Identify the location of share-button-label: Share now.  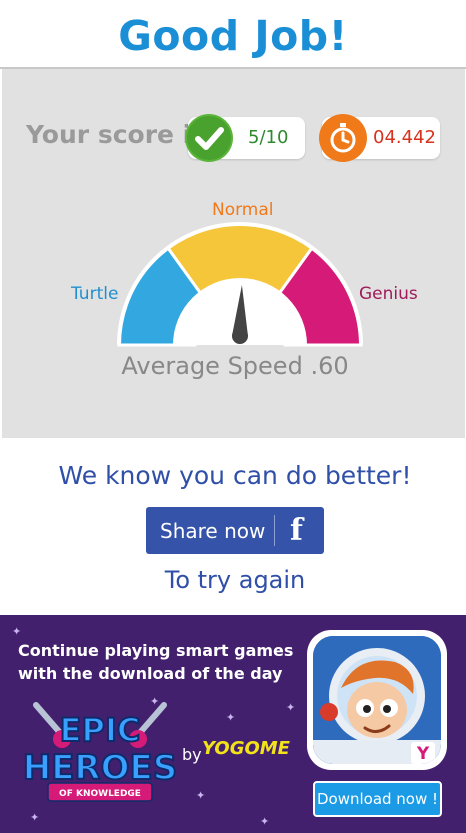
(213, 531).